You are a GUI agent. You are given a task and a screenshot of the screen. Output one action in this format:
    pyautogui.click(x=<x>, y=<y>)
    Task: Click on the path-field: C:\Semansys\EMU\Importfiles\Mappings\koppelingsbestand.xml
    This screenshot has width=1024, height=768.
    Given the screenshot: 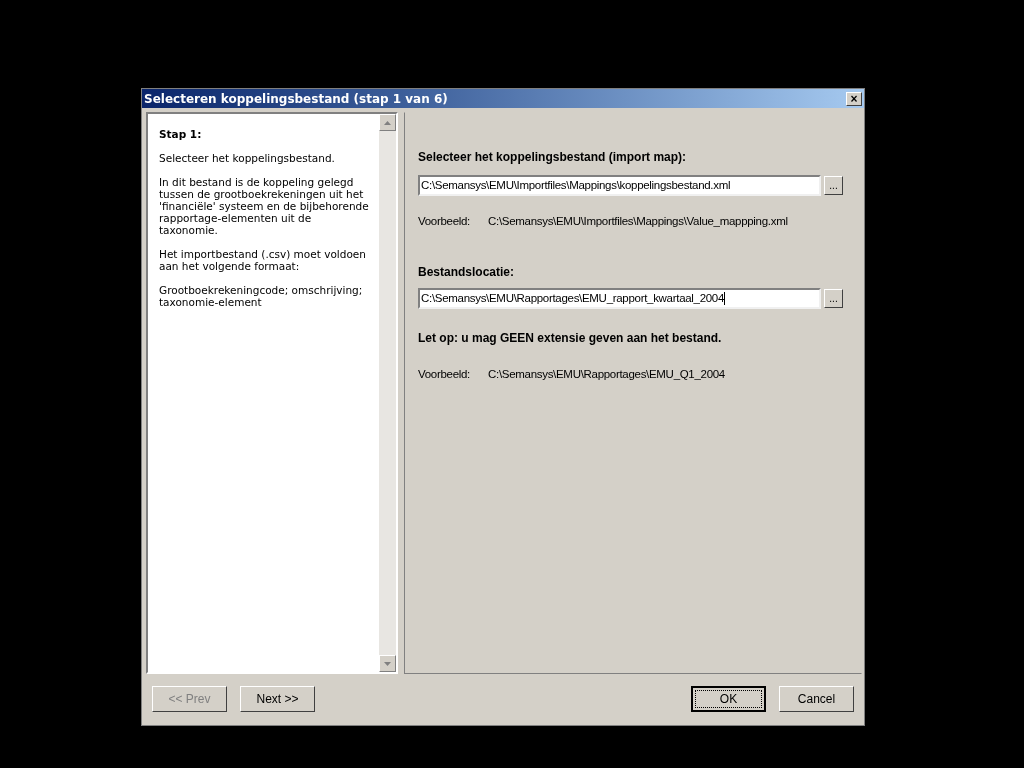 What is the action you would take?
    pyautogui.click(x=619, y=185)
    